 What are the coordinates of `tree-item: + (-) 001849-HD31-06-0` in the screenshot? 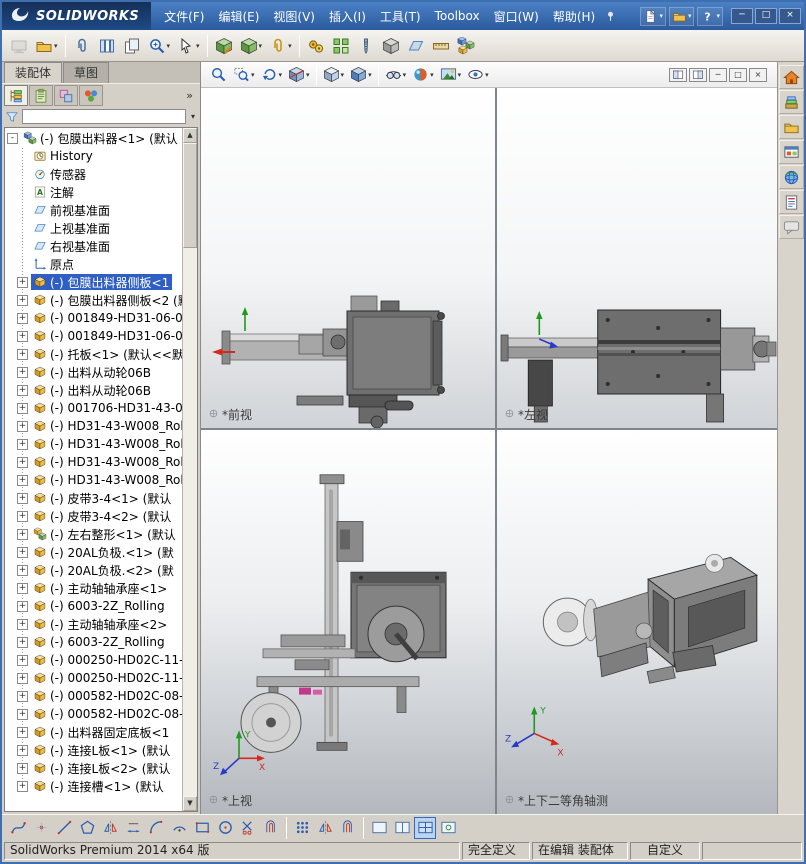 It's located at (93, 336).